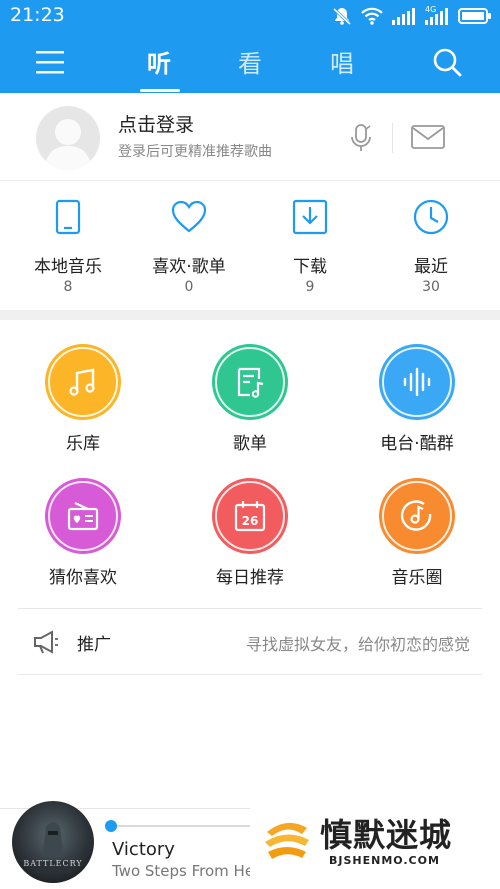  I want to click on status-bar: 21:23 4G, so click(250, 16).